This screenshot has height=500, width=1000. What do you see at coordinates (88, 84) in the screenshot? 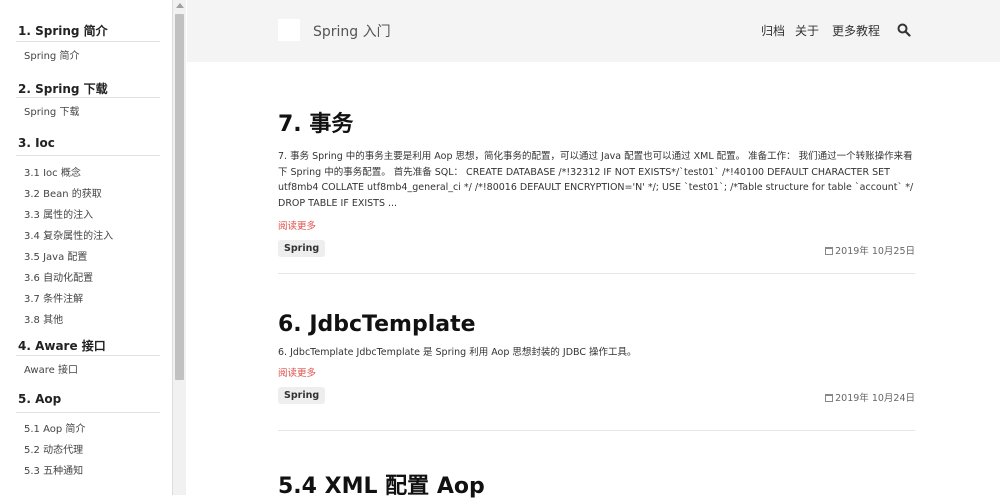
I see `toc-section-2: 2. Spring 下载` at bounding box center [88, 84].